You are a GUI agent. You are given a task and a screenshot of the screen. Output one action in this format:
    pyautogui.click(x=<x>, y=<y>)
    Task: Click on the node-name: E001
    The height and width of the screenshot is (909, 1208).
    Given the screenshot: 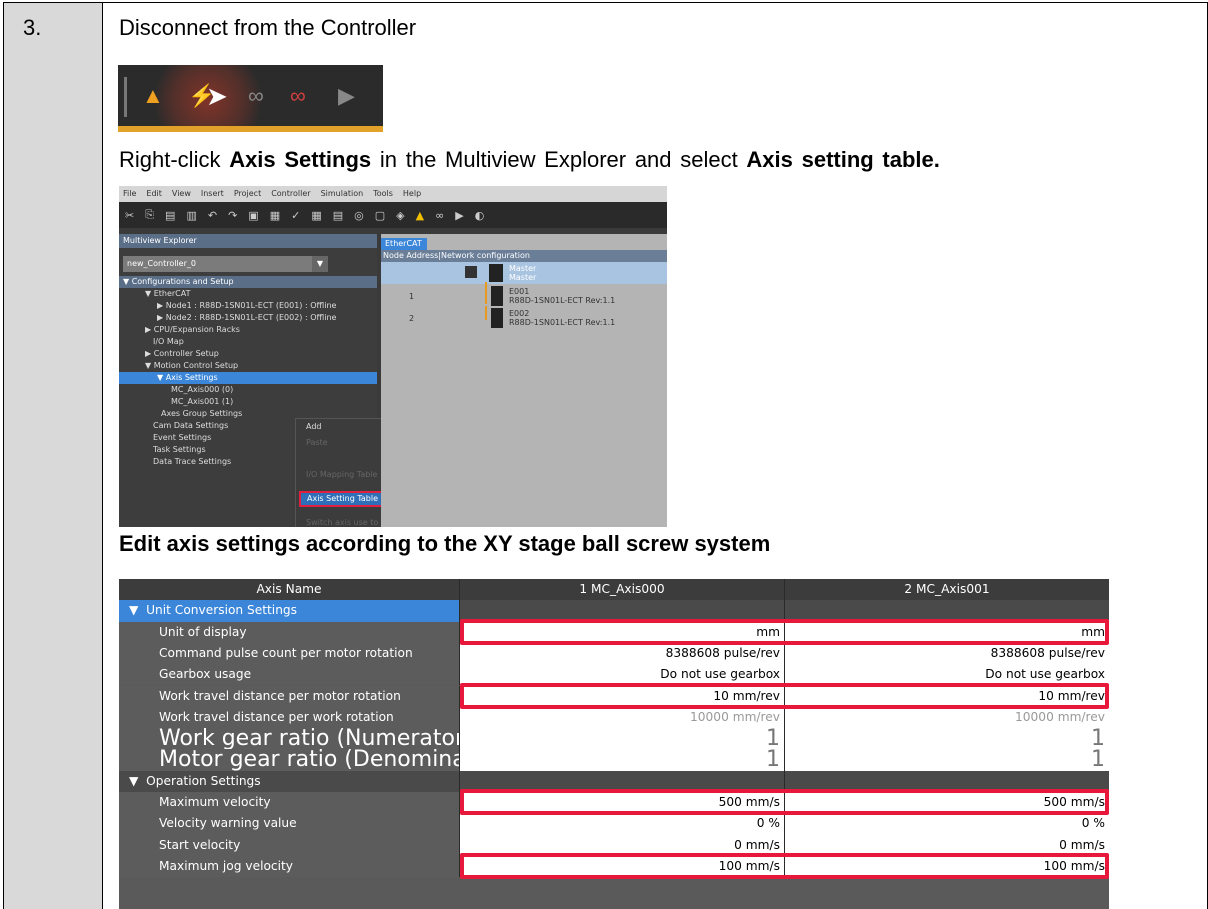 What is the action you would take?
    pyautogui.click(x=519, y=291)
    